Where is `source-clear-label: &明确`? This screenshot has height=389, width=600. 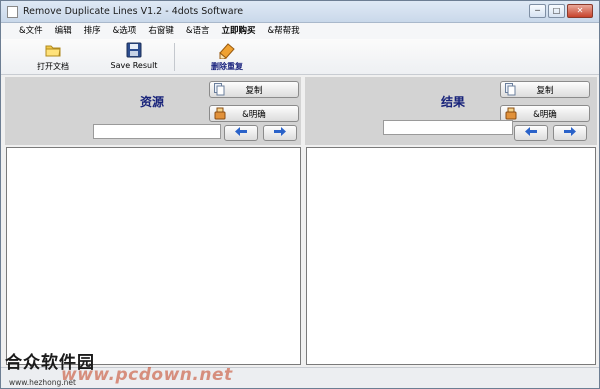
source-clear-label: &明确 is located at coordinates (254, 114).